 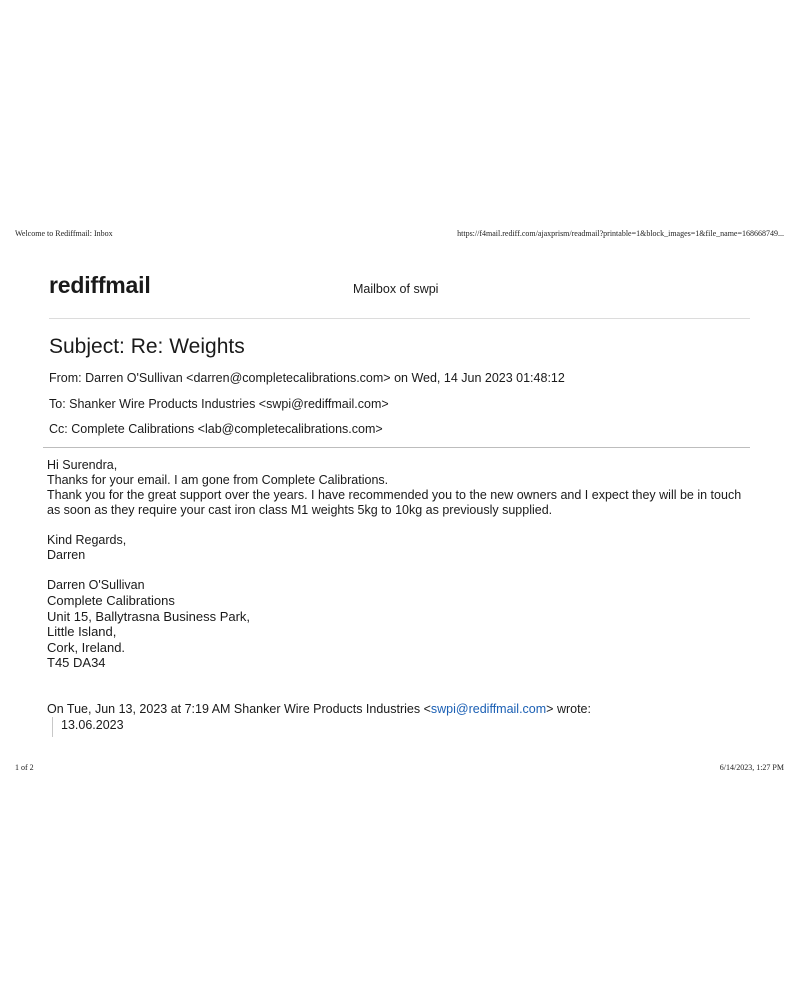 What do you see at coordinates (149, 616) in the screenshot?
I see `signature-address-line: Unit 15, Ballytrasna Business Park,` at bounding box center [149, 616].